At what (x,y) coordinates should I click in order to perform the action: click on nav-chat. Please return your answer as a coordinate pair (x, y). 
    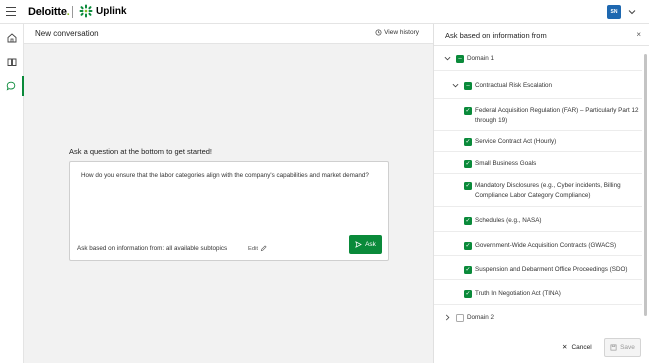
    Looking at the image, I should click on (12, 86).